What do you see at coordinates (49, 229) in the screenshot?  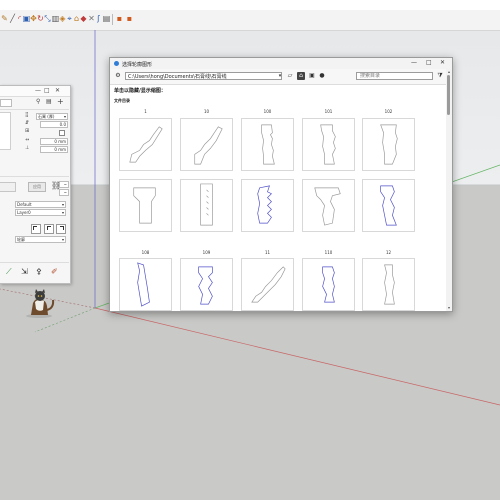 I see `align-center-button` at bounding box center [49, 229].